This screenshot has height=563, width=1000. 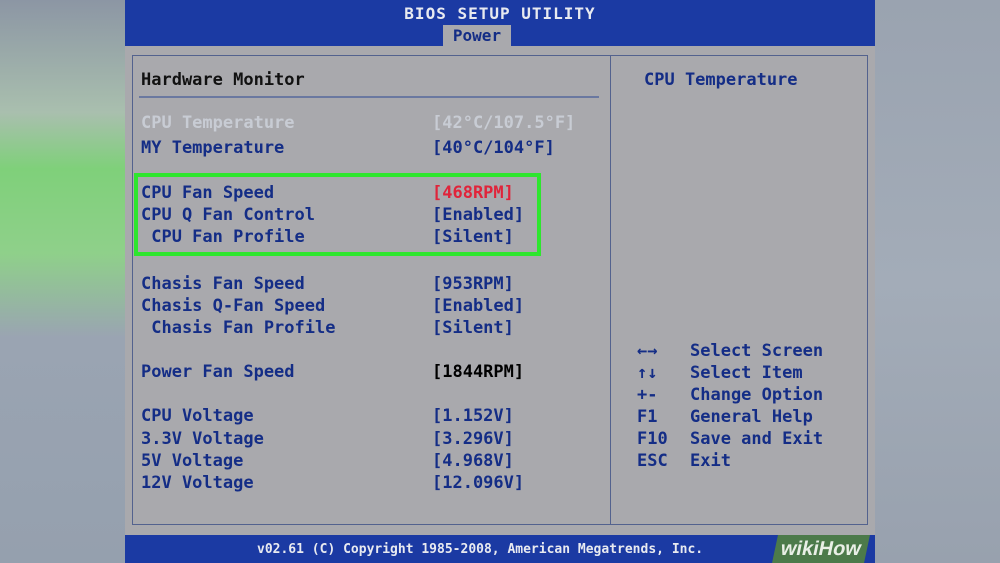 What do you see at coordinates (202, 439) in the screenshot?
I see `row-3v3-voltage-label: 3.3V Voltage` at bounding box center [202, 439].